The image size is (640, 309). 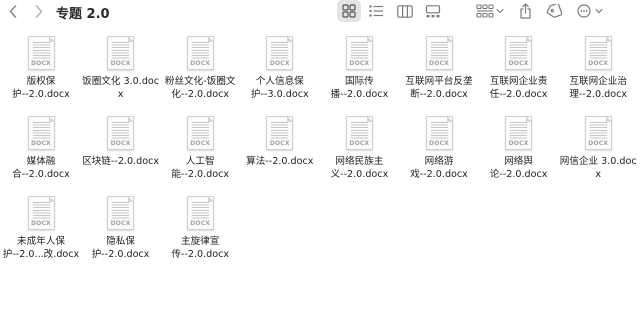 What do you see at coordinates (359, 168) in the screenshot?
I see `file-name: 网络民族主 义--2.0.docx` at bounding box center [359, 168].